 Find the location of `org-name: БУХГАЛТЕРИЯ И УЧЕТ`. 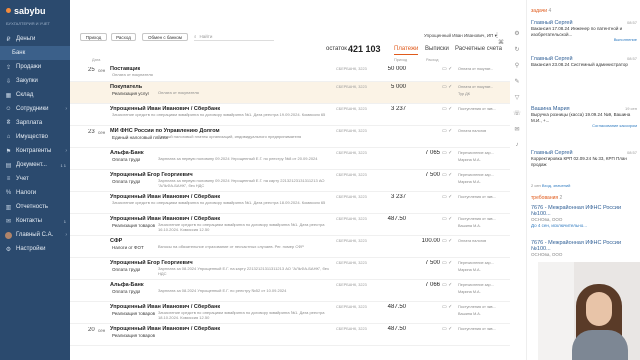

org-name: БУХГАЛТЕРИЯ И УЧЕТ is located at coordinates (28, 23).